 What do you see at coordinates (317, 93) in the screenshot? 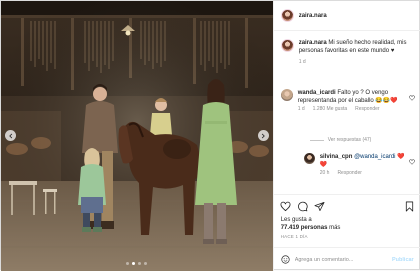
I see `comment-username: wanda_icardi` at bounding box center [317, 93].